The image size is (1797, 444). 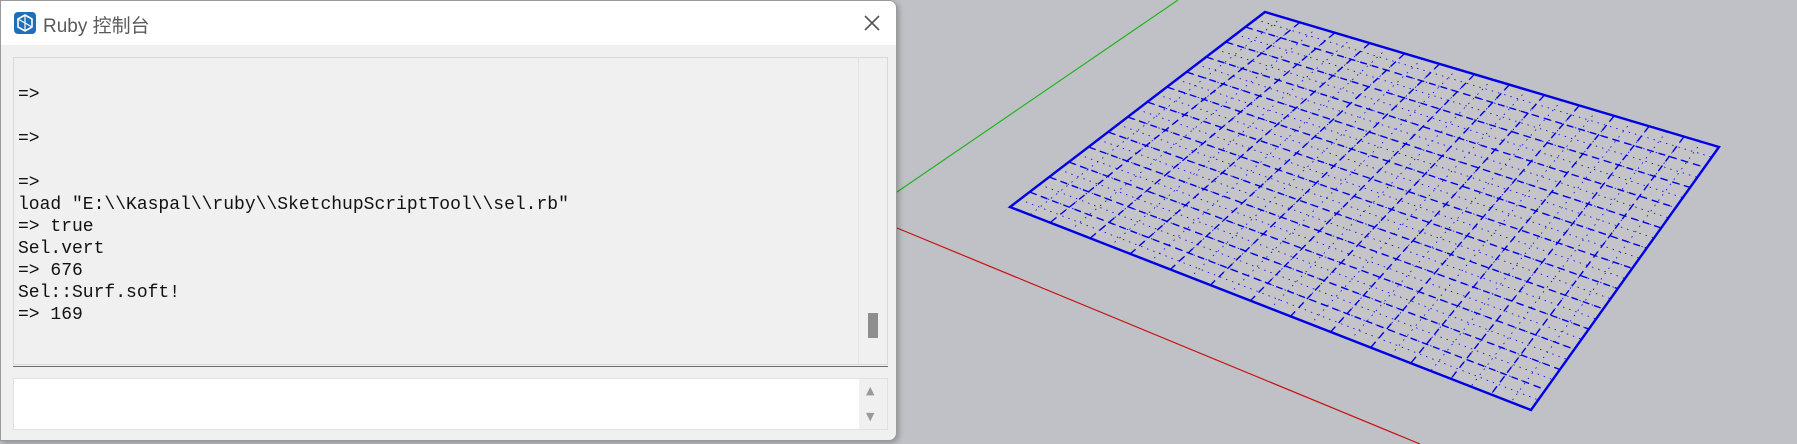 What do you see at coordinates (873, 404) in the screenshot?
I see `input-scrollbar: ▲ ▼` at bounding box center [873, 404].